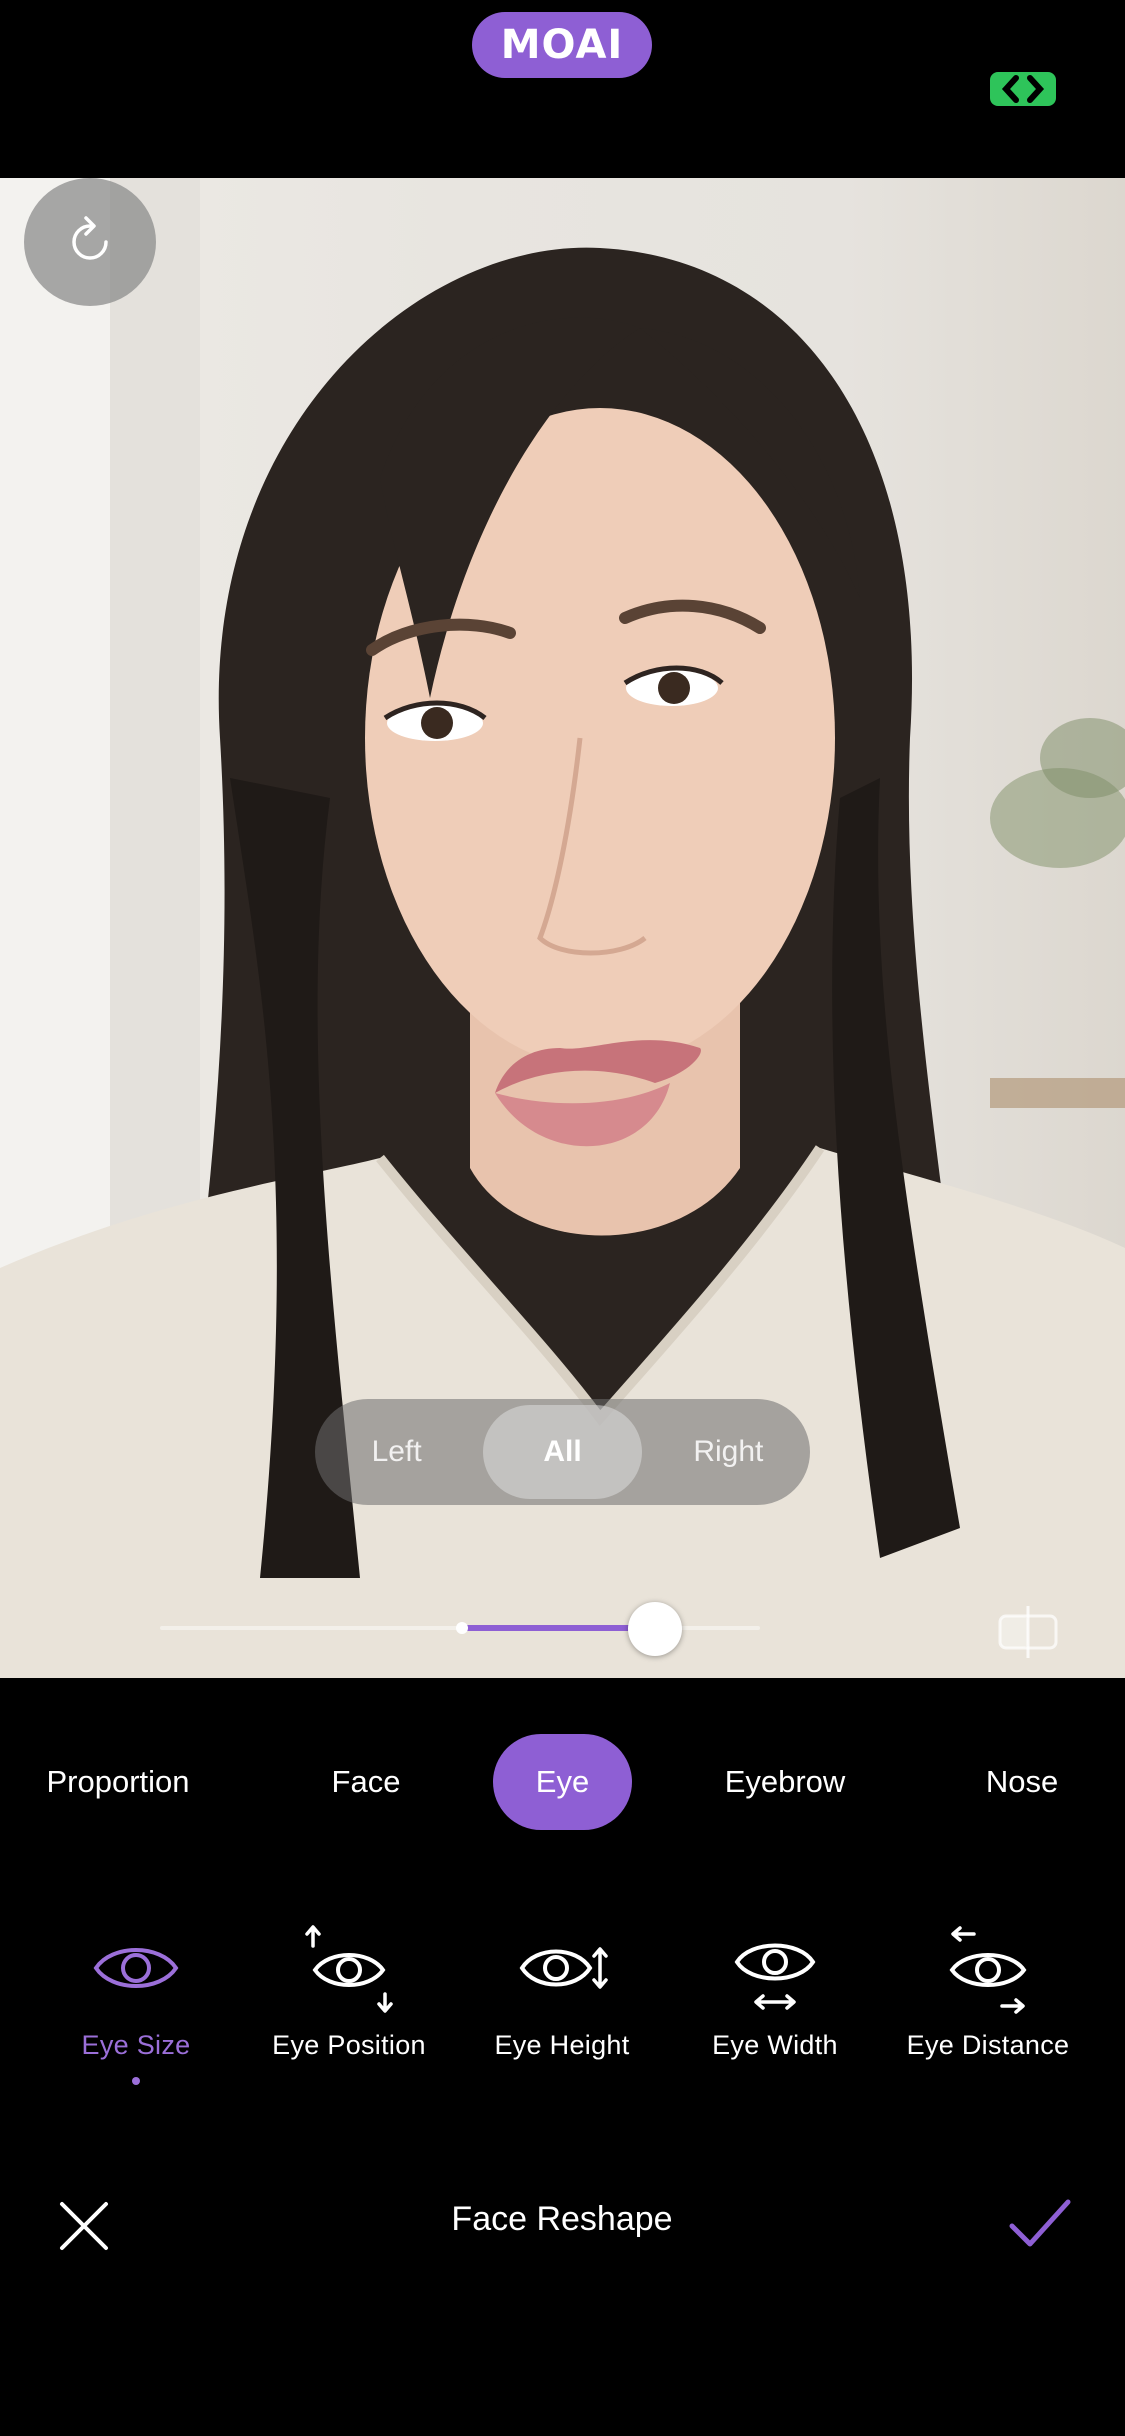  Describe the element at coordinates (988, 1970) in the screenshot. I see `eye-distance-icon` at that location.